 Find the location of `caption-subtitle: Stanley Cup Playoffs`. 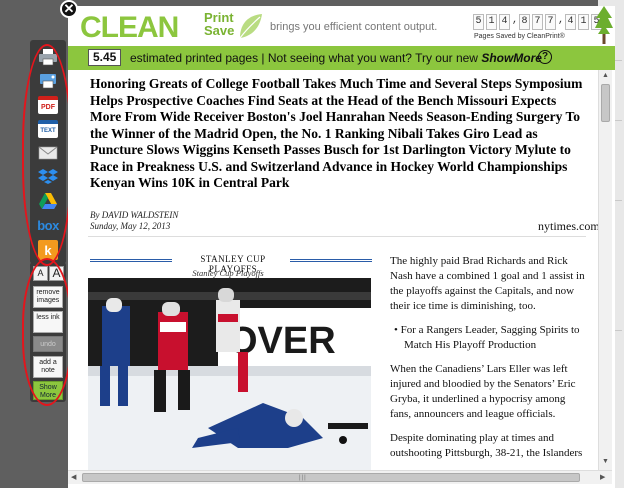

caption-subtitle: Stanley Cup Playoffs is located at coordinates (228, 273).